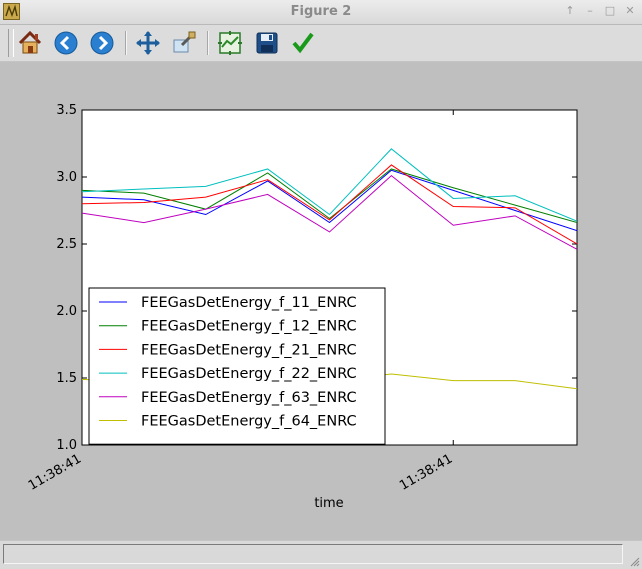 This screenshot has width=642, height=569. I want to click on floppy-disk-icon, so click(267, 43).